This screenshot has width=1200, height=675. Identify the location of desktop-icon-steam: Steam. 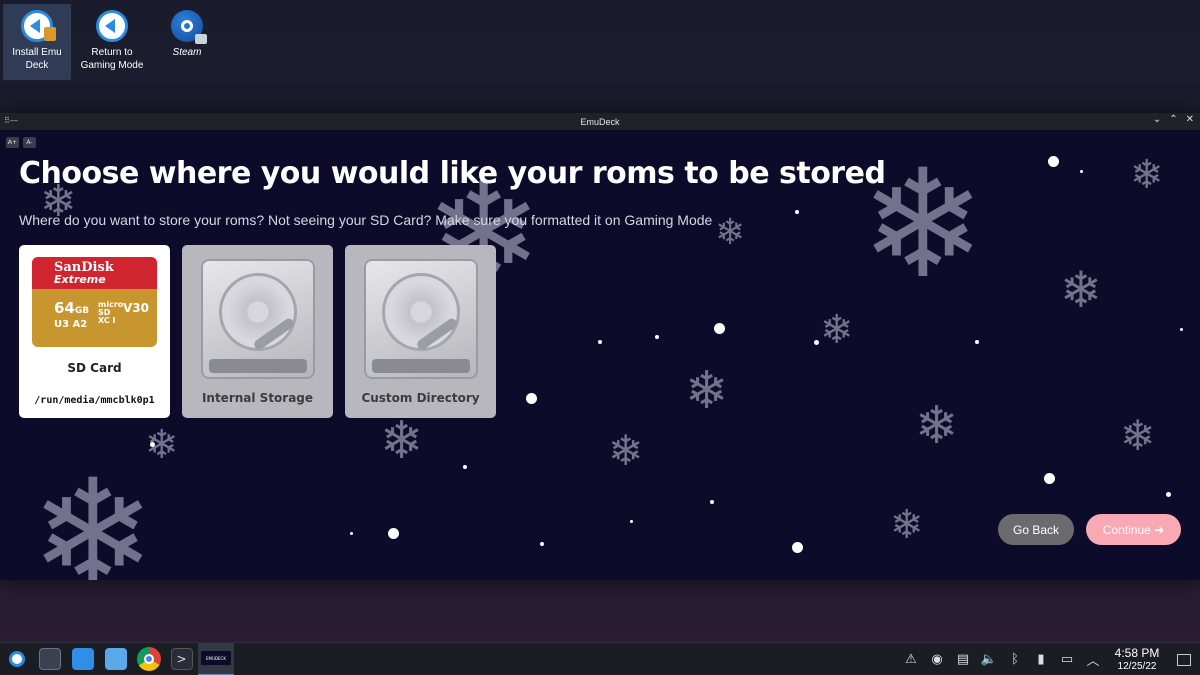
(187, 42).